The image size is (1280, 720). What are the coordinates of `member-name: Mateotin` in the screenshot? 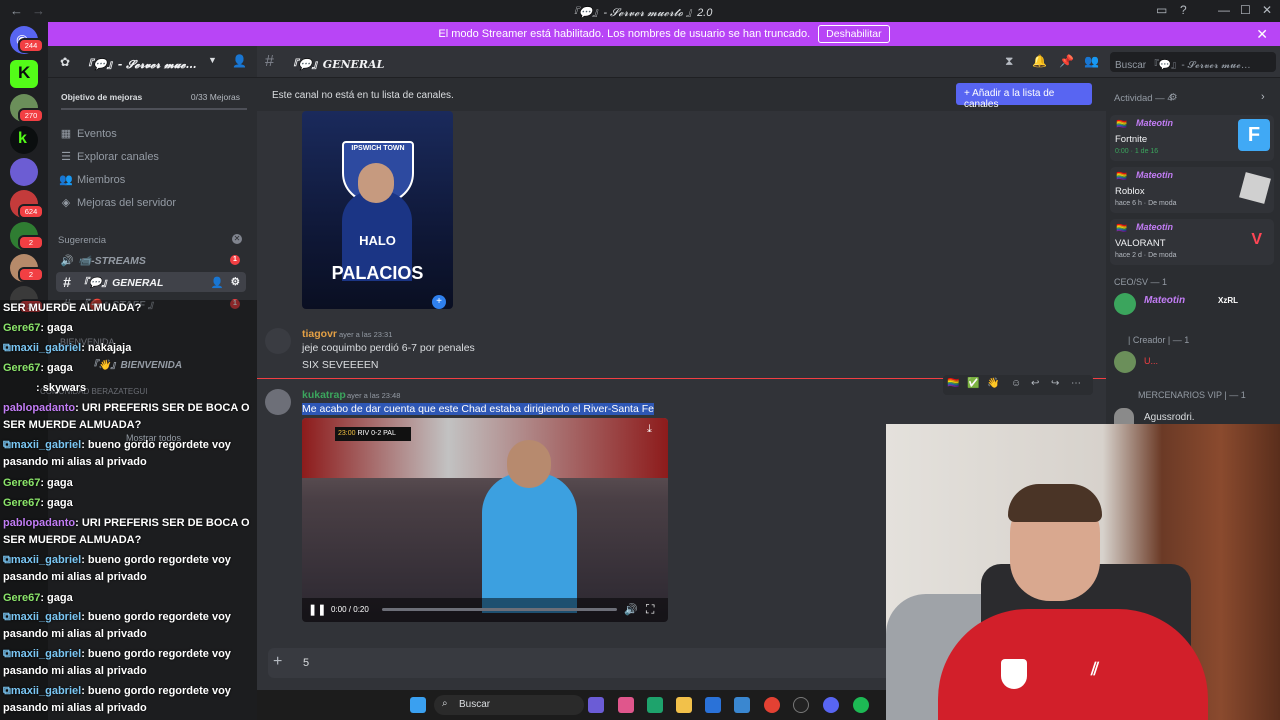 It's located at (1164, 300).